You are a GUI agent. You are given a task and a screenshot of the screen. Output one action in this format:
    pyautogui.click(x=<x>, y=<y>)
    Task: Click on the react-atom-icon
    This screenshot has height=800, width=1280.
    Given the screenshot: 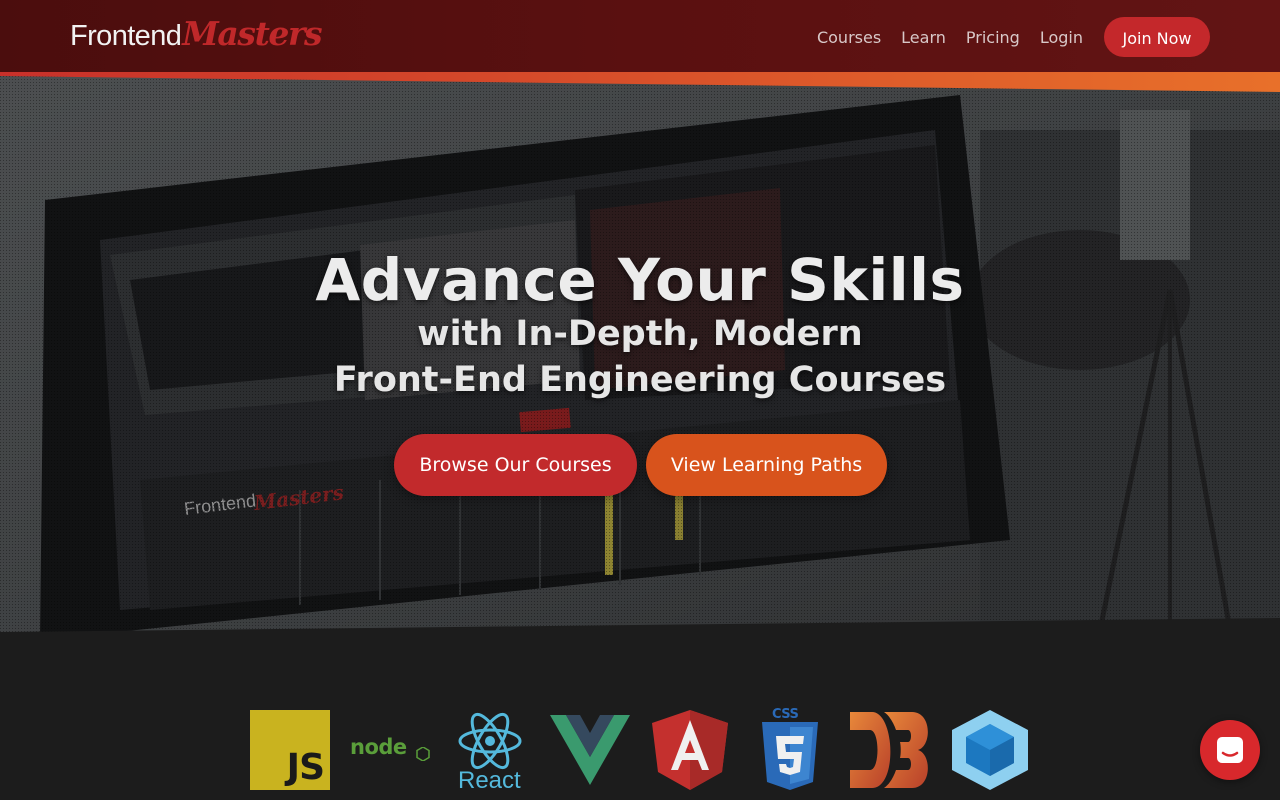 What is the action you would take?
    pyautogui.click(x=490, y=741)
    